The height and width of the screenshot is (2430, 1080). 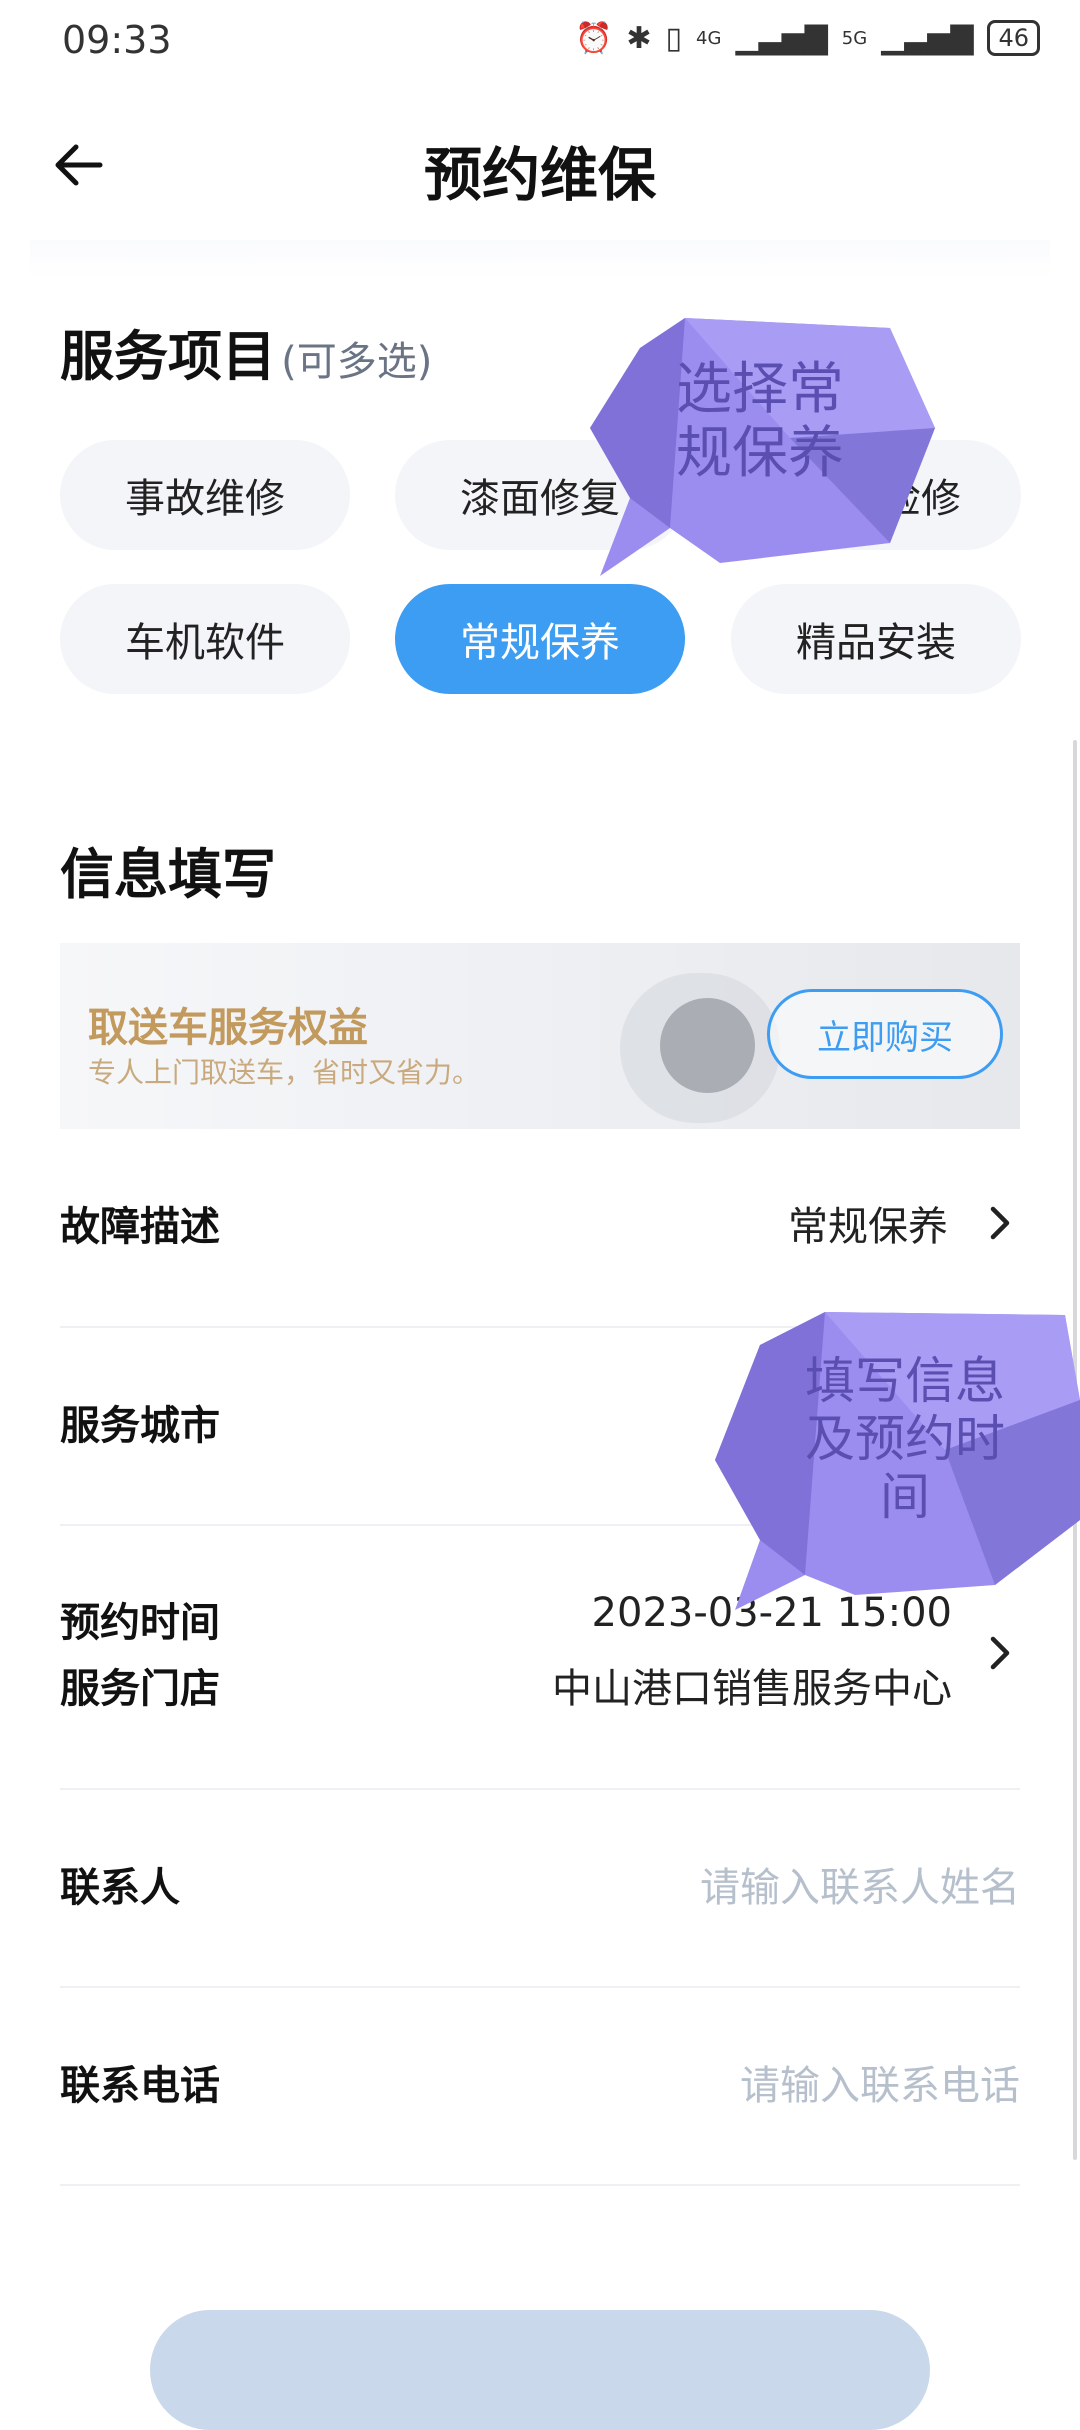 I want to click on signal-icon-2: ▁▃▅▇, so click(x=927, y=38).